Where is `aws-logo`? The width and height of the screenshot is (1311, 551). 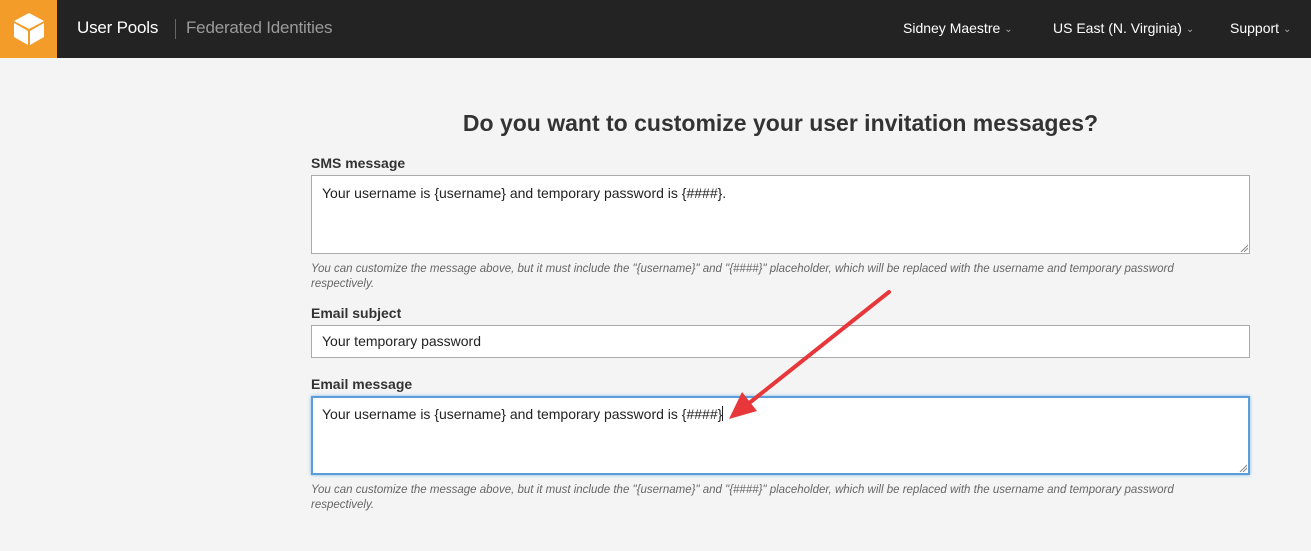 aws-logo is located at coordinates (28, 29).